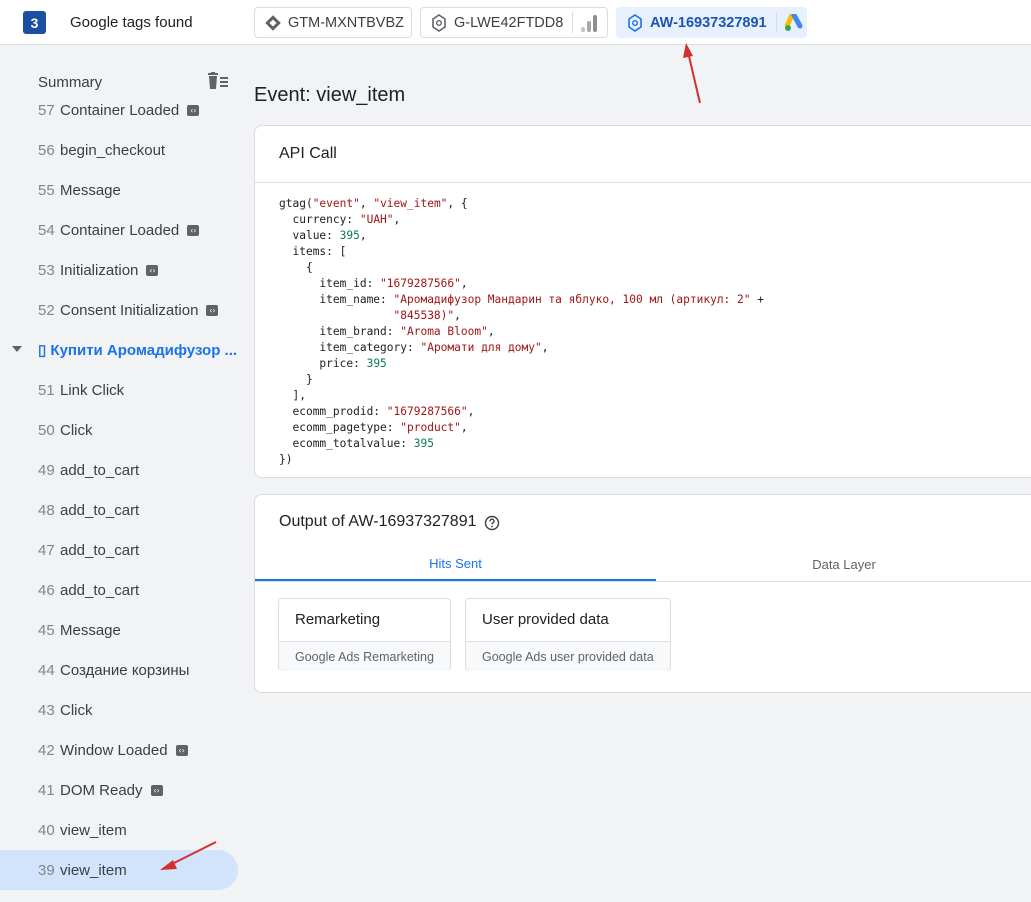 This screenshot has height=902, width=1031. Describe the element at coordinates (46, 590) in the screenshot. I see `event-number: 46` at that location.